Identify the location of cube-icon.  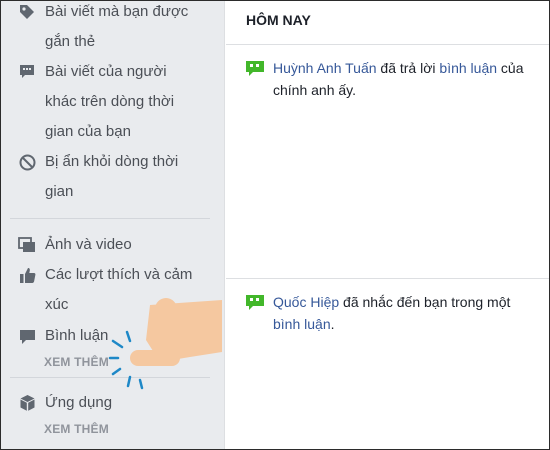
(27, 403).